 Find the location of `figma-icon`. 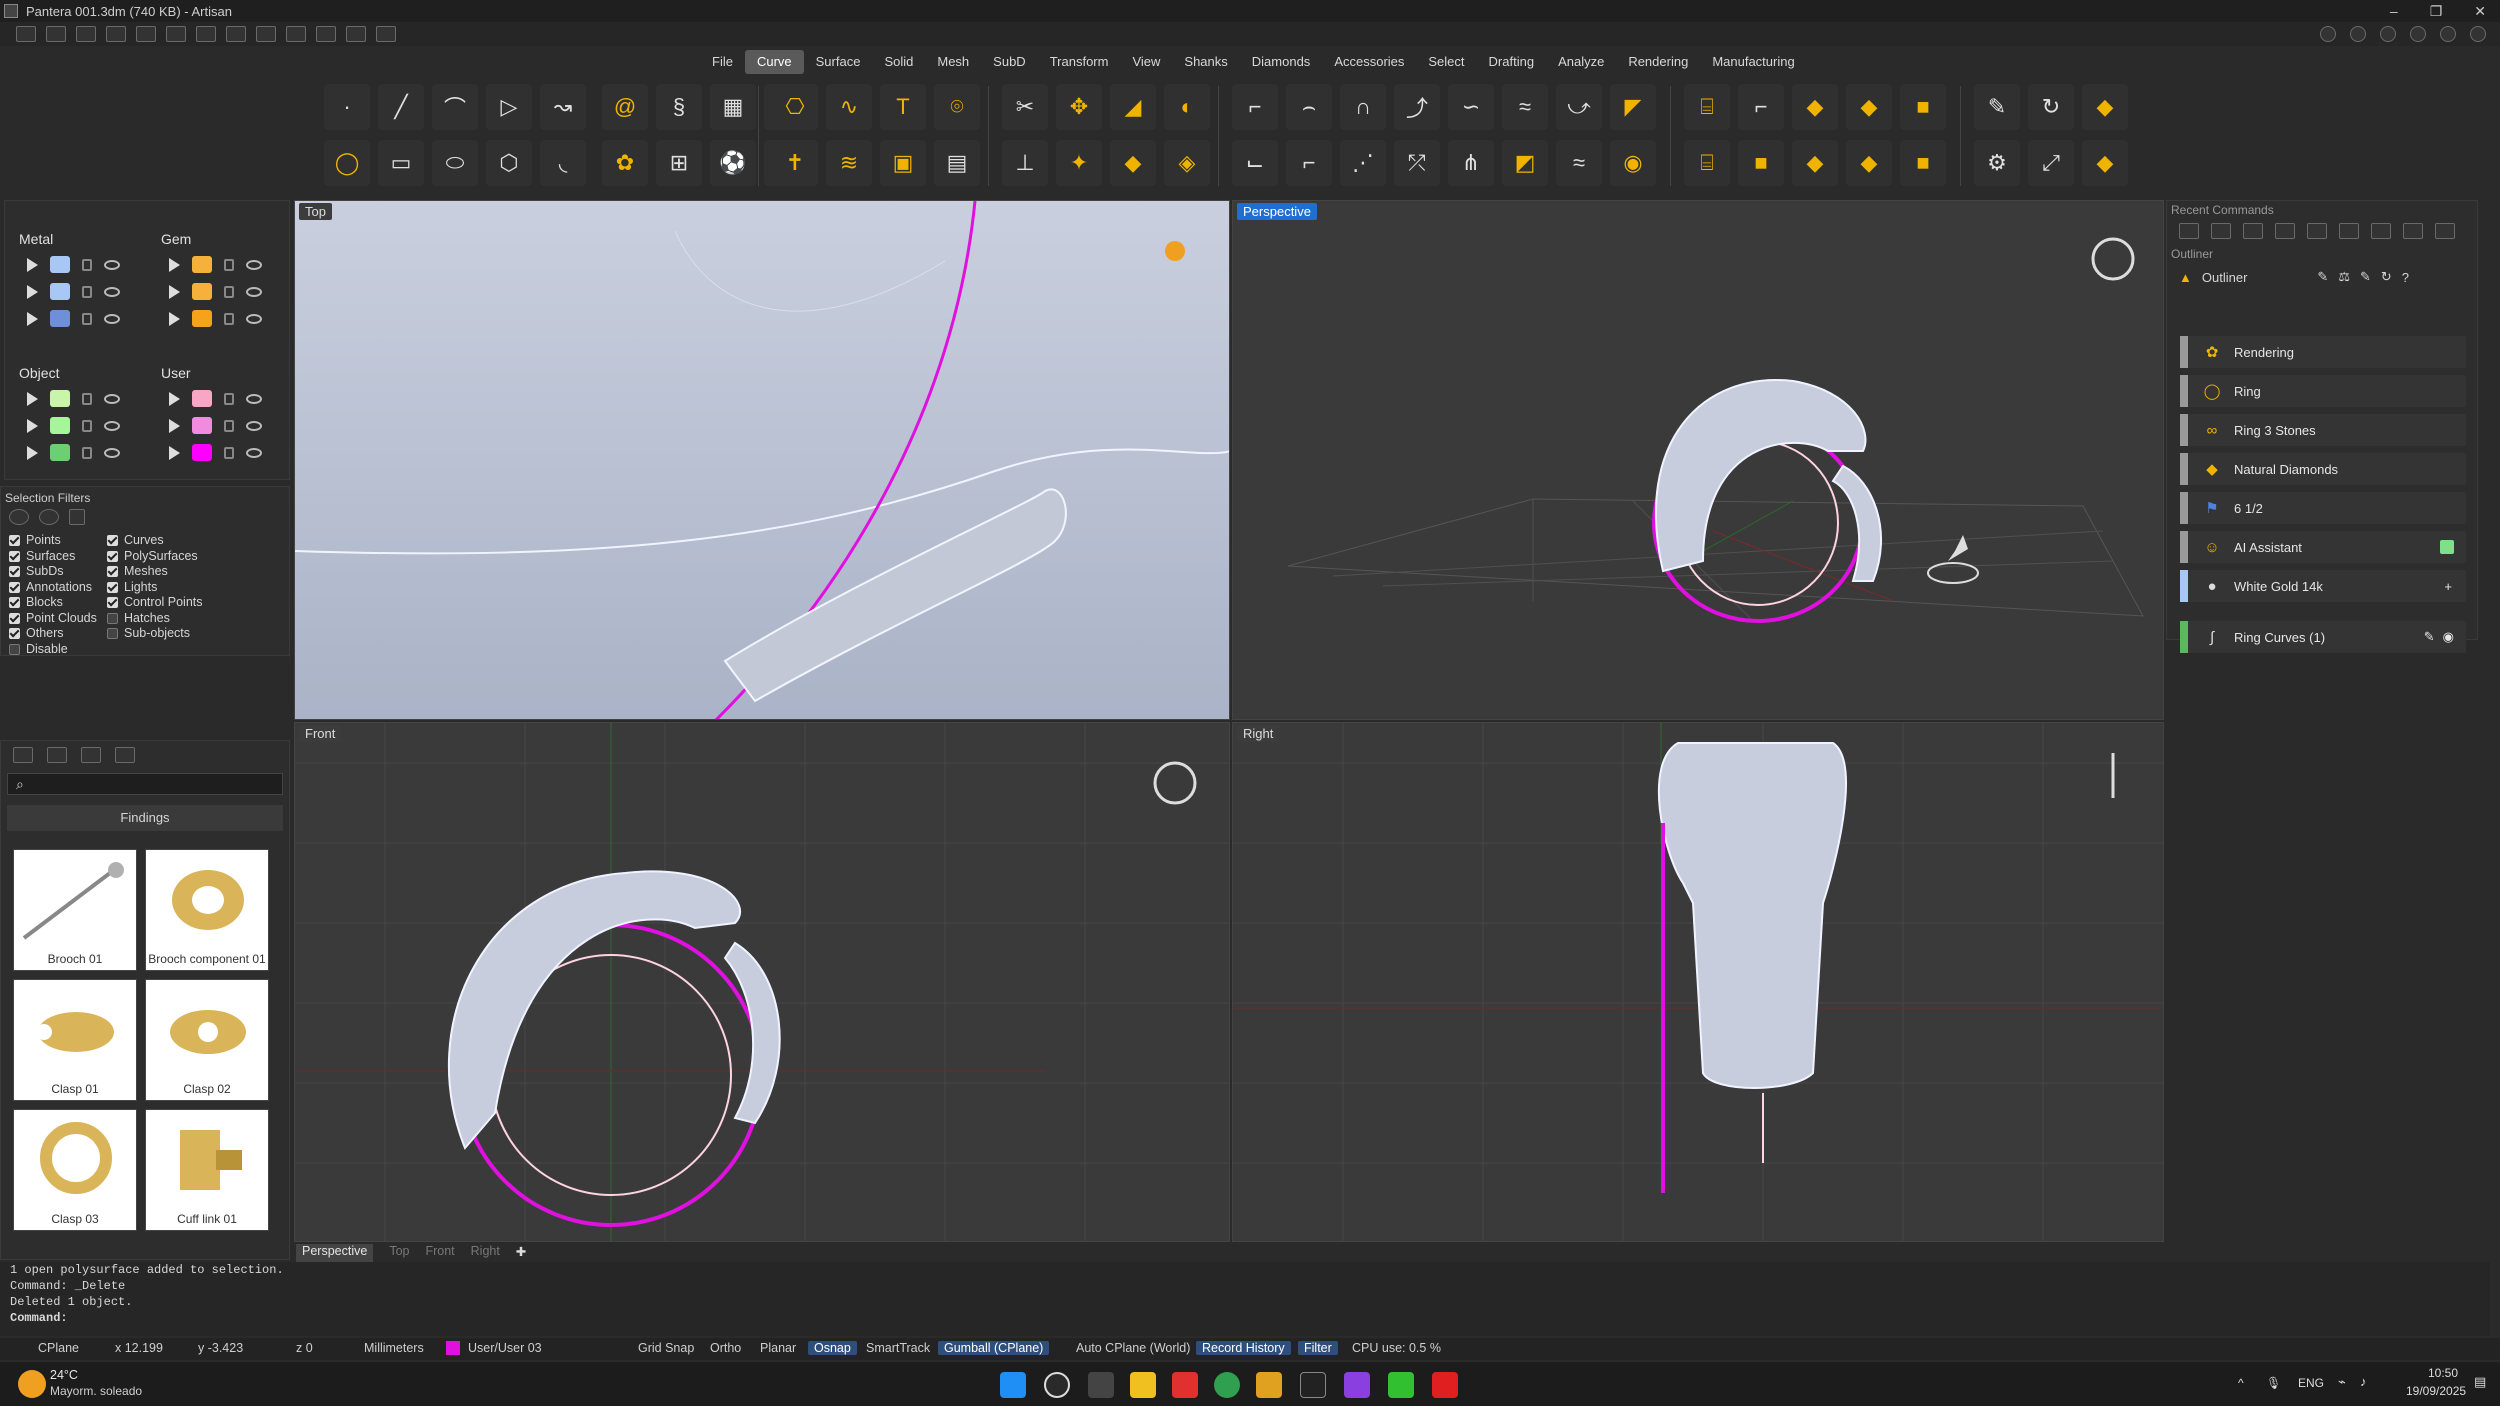

figma-icon is located at coordinates (1357, 1385).